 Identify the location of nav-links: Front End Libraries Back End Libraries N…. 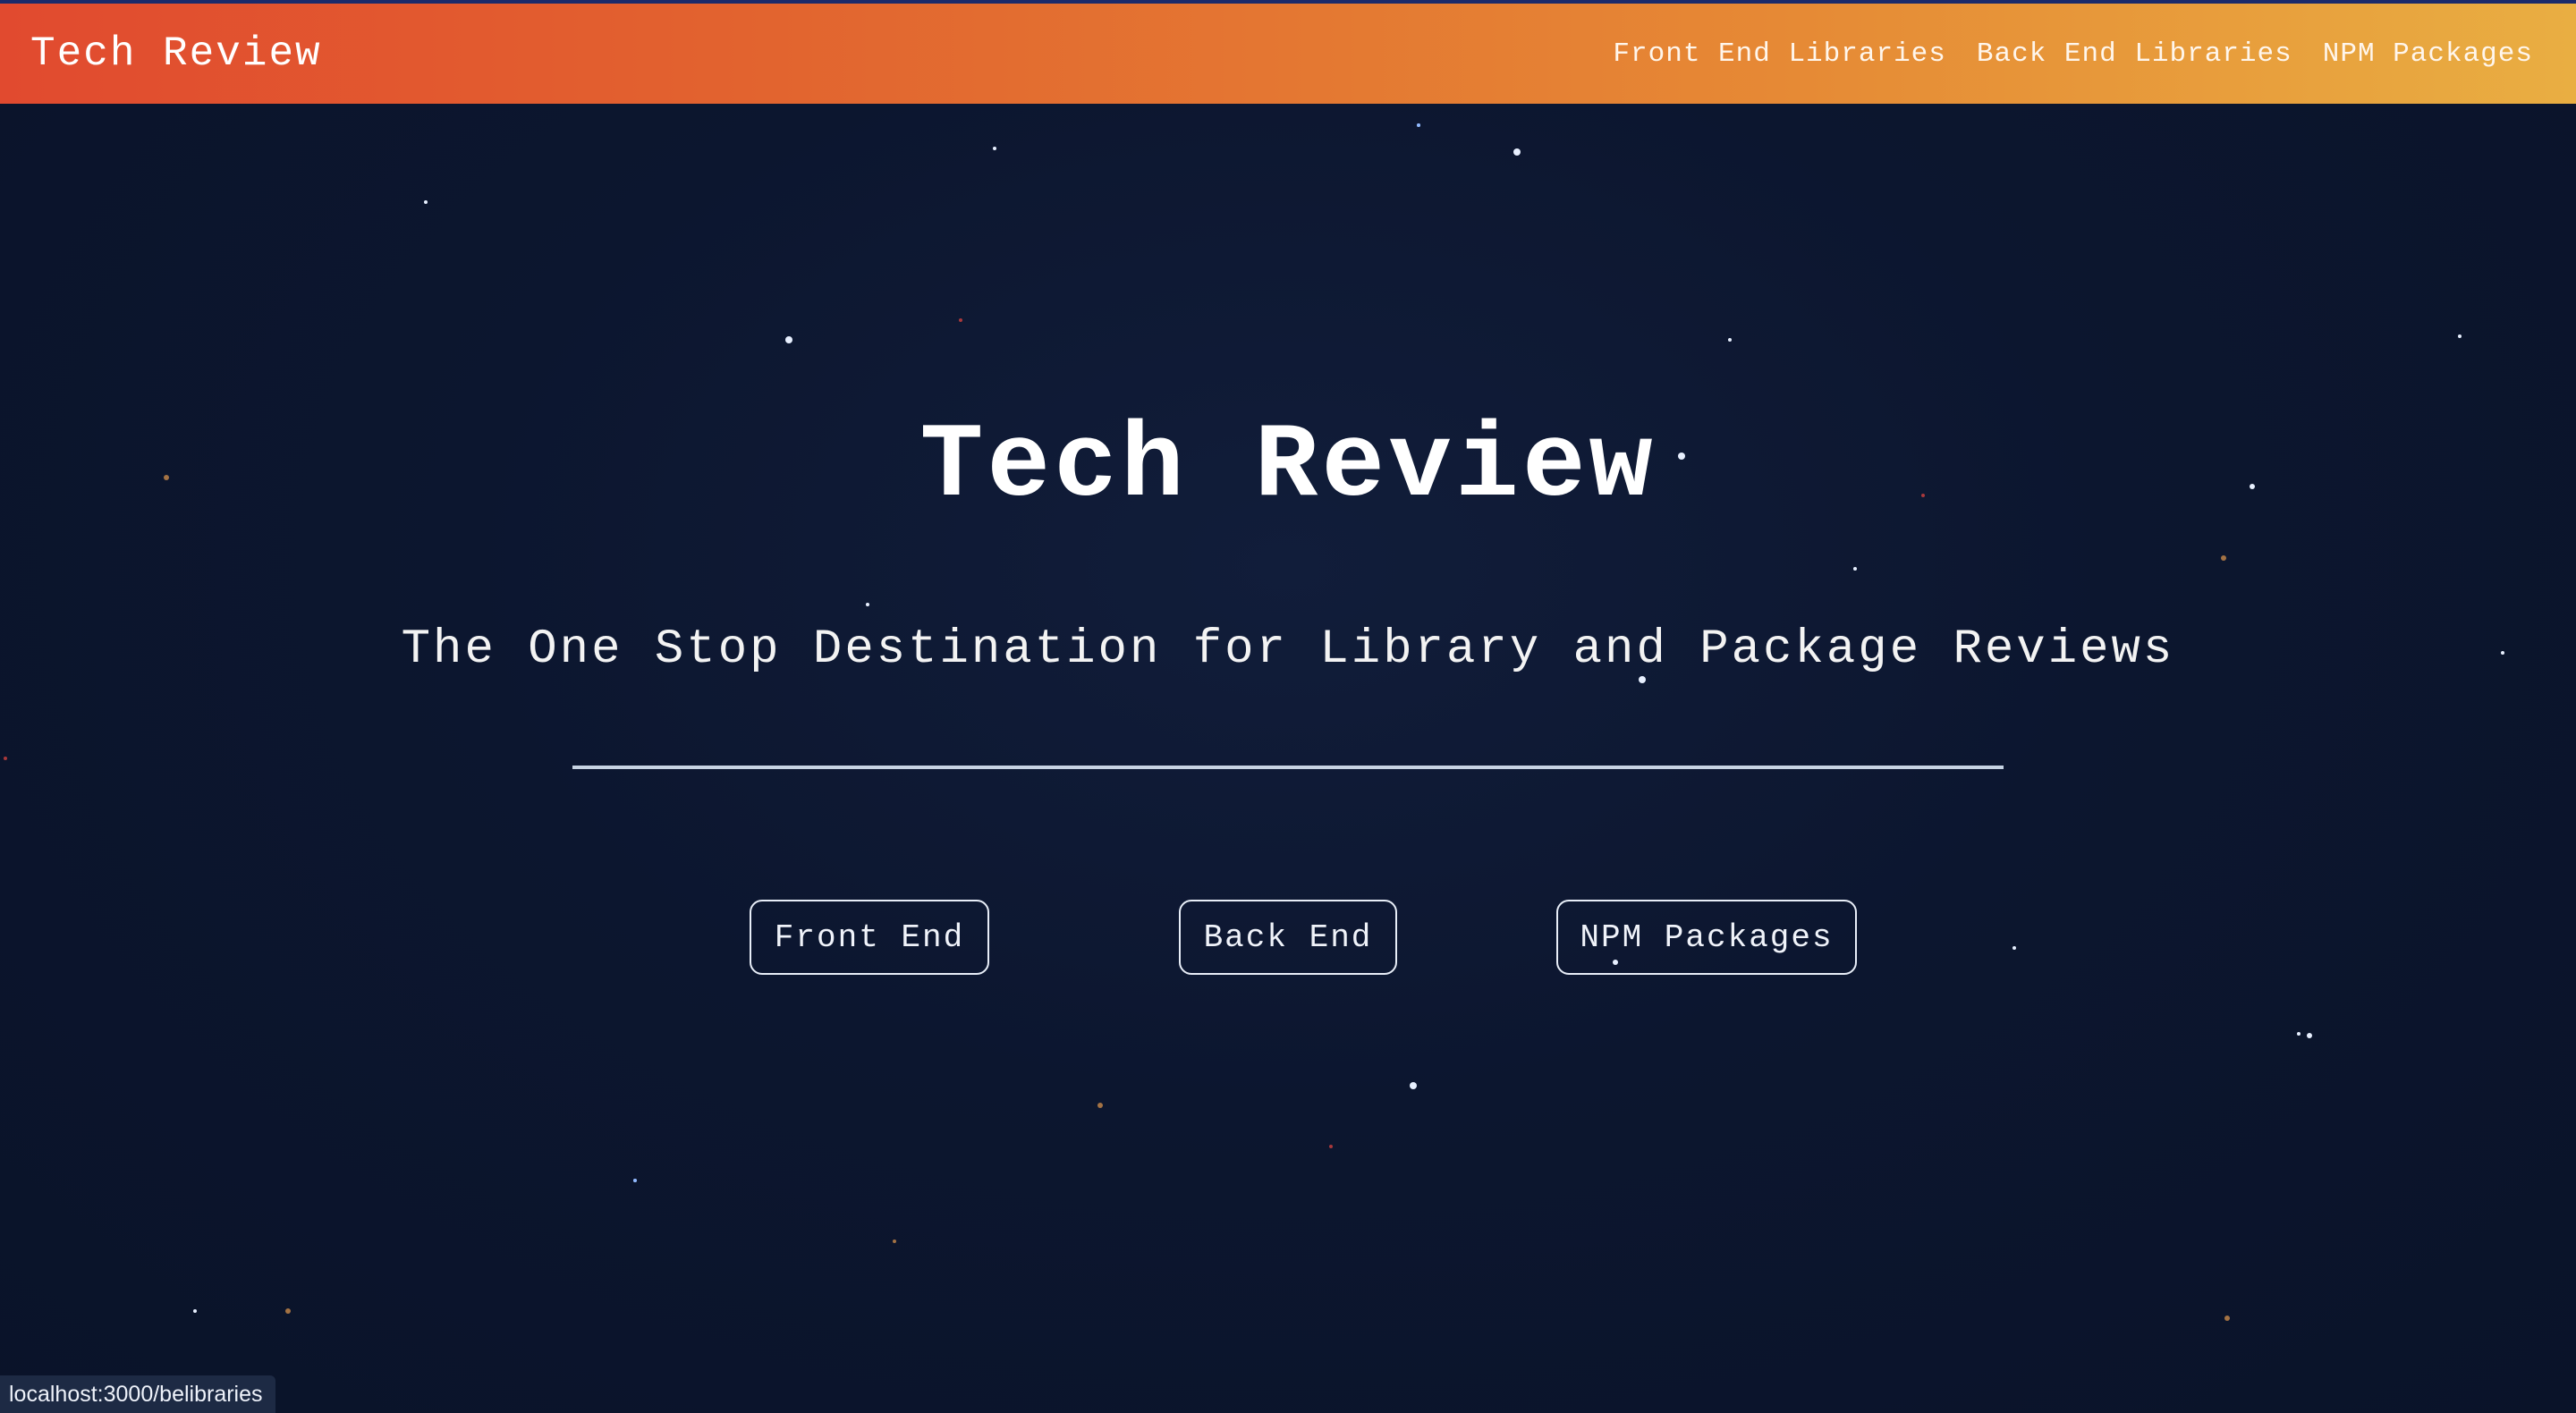
(2073, 54).